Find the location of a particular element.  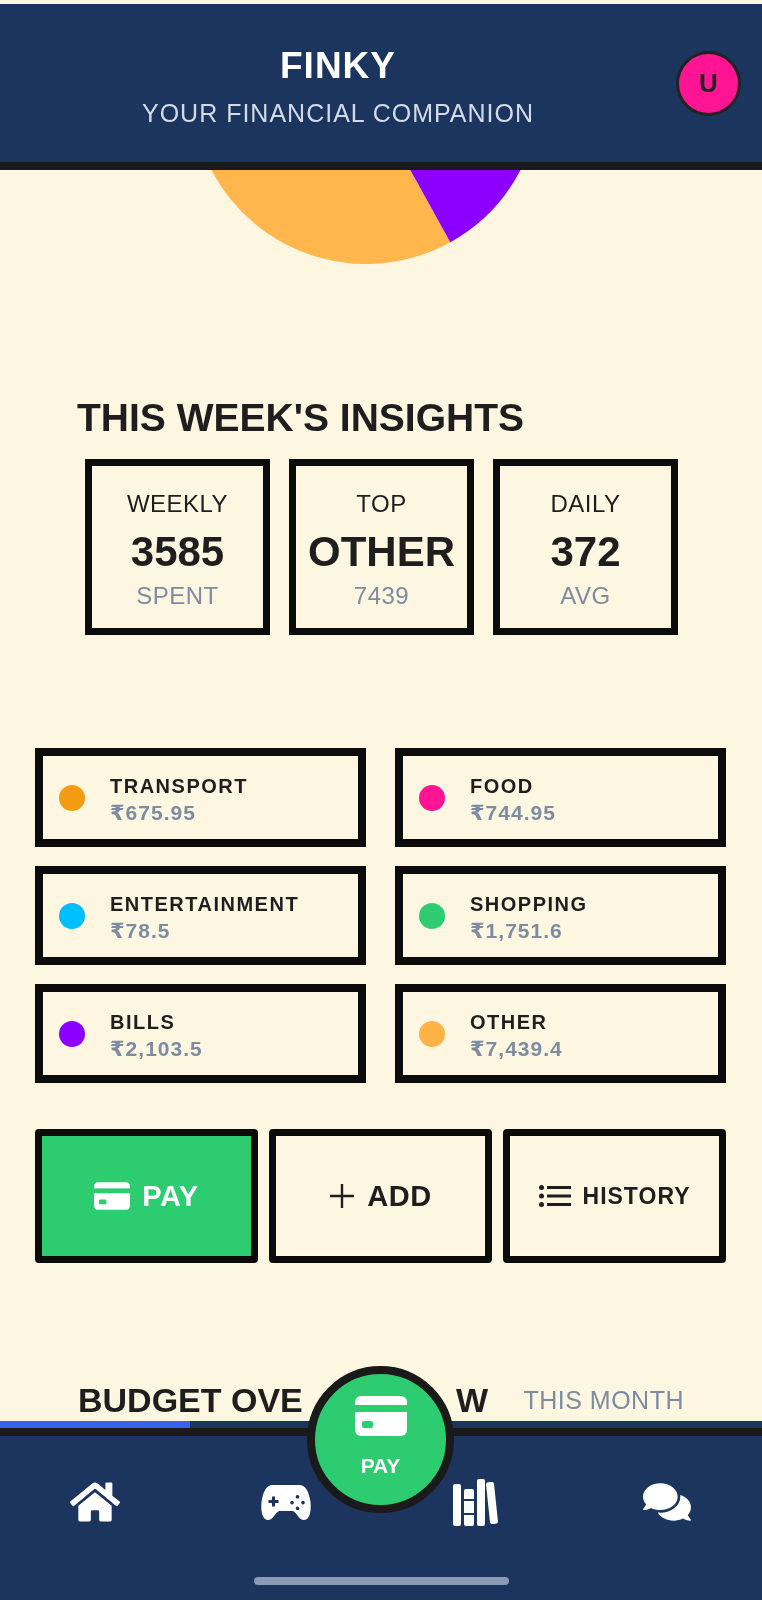

period-label: THIS MONTH is located at coordinates (603, 1400).